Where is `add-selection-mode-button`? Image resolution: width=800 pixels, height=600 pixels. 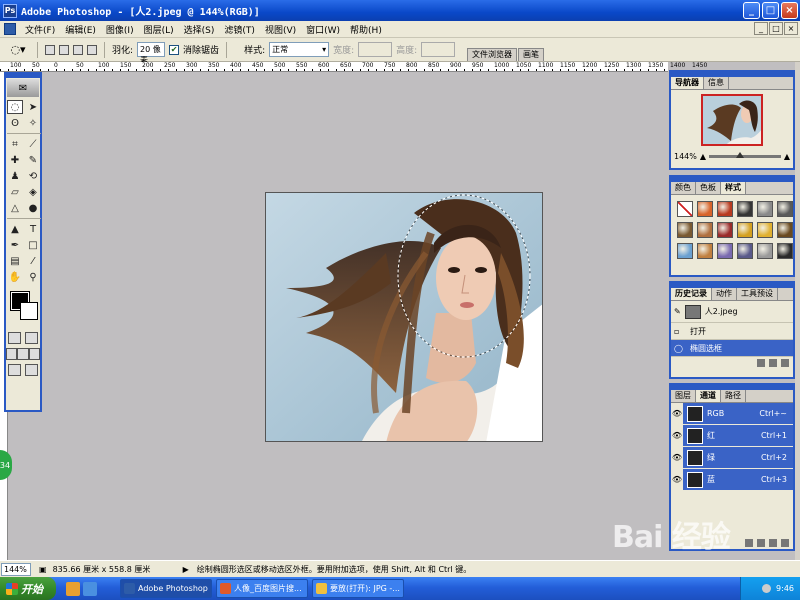
add-selection-mode-button is located at coordinates (64, 49).